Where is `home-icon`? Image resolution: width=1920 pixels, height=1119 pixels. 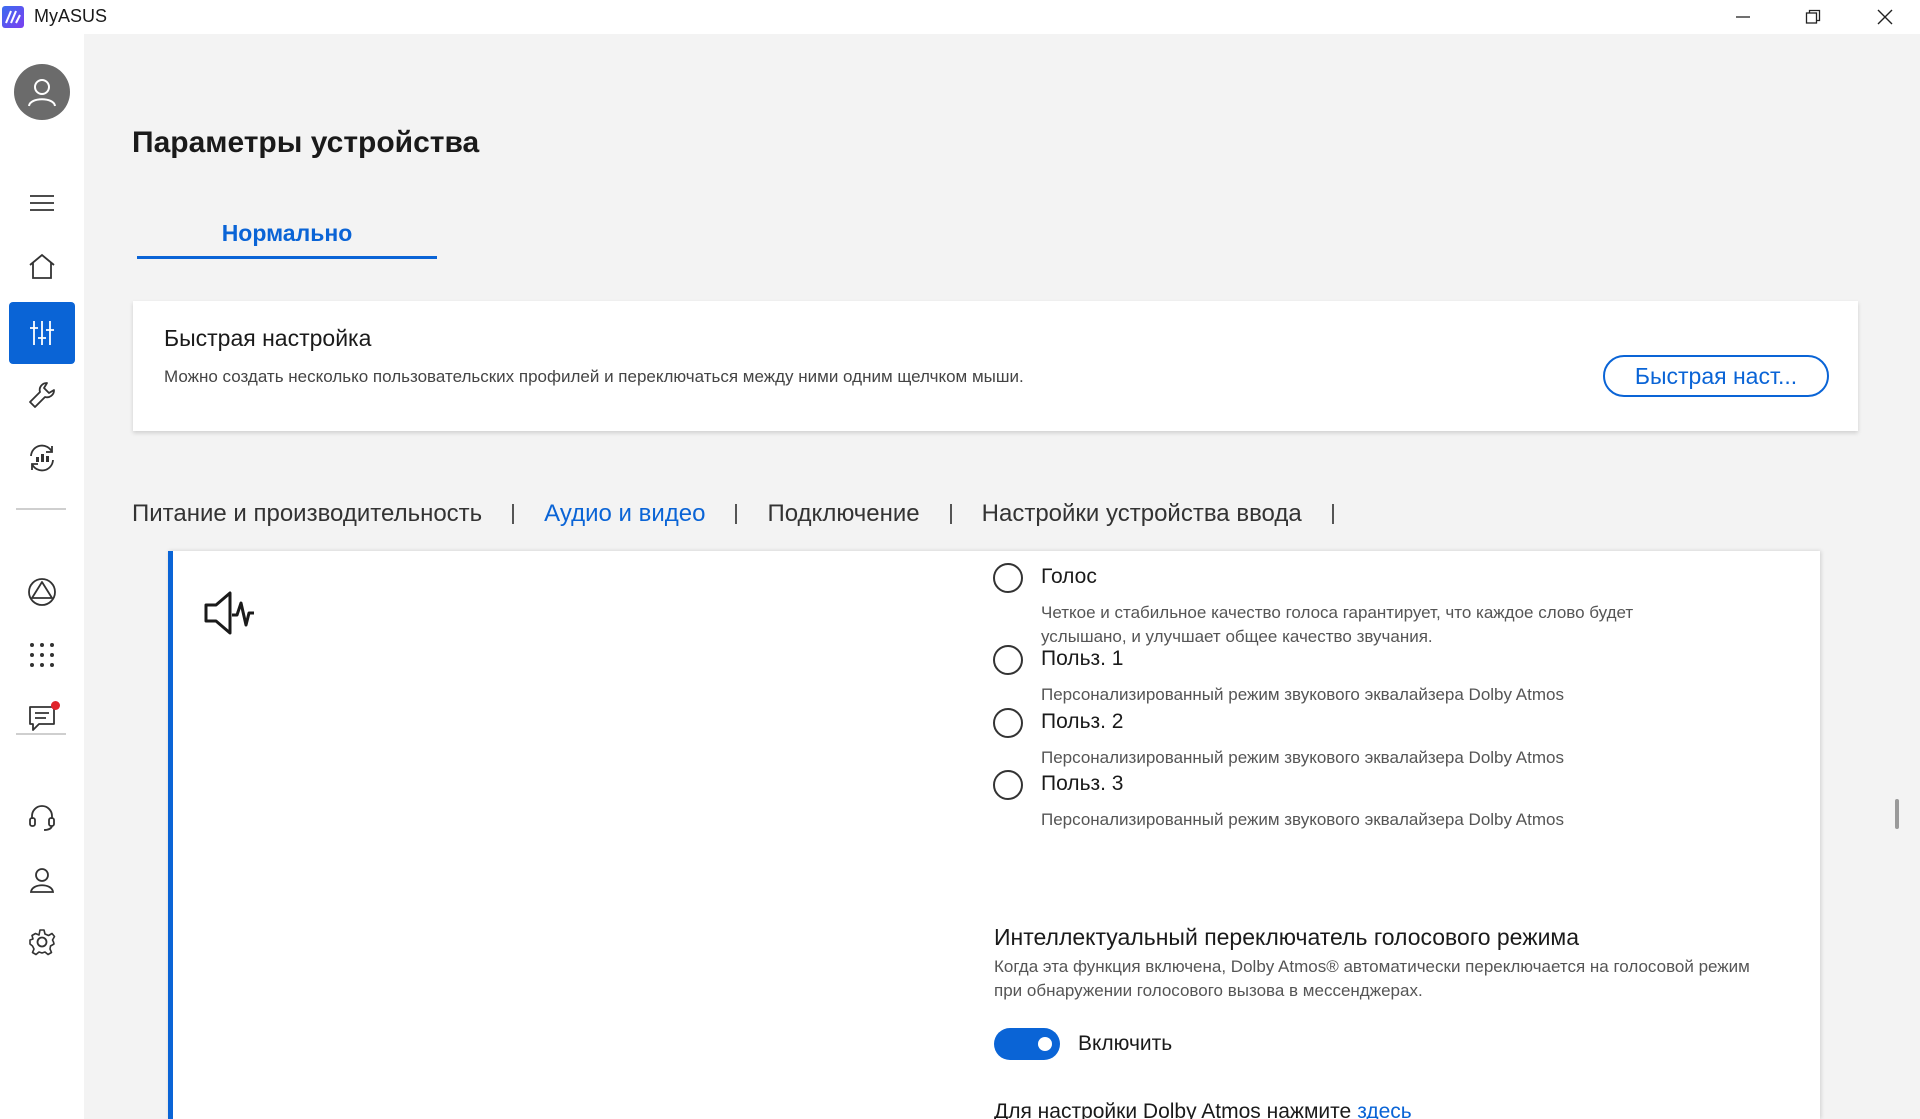
home-icon is located at coordinates (42, 266).